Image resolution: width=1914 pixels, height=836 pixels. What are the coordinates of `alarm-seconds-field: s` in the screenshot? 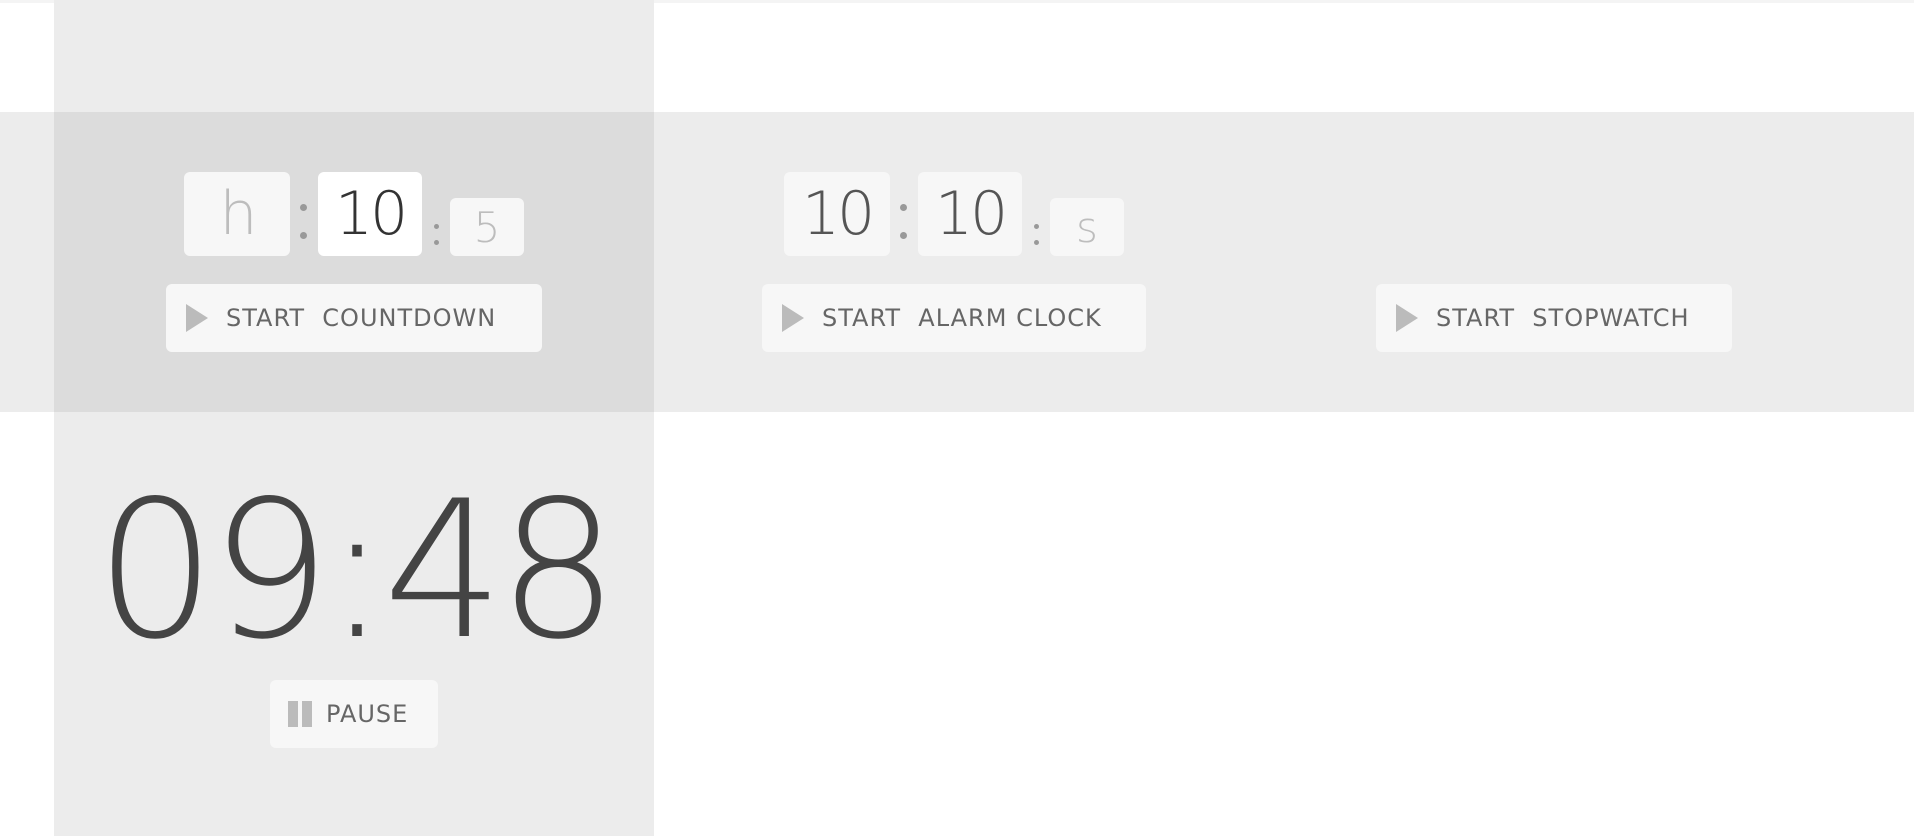 It's located at (1087, 227).